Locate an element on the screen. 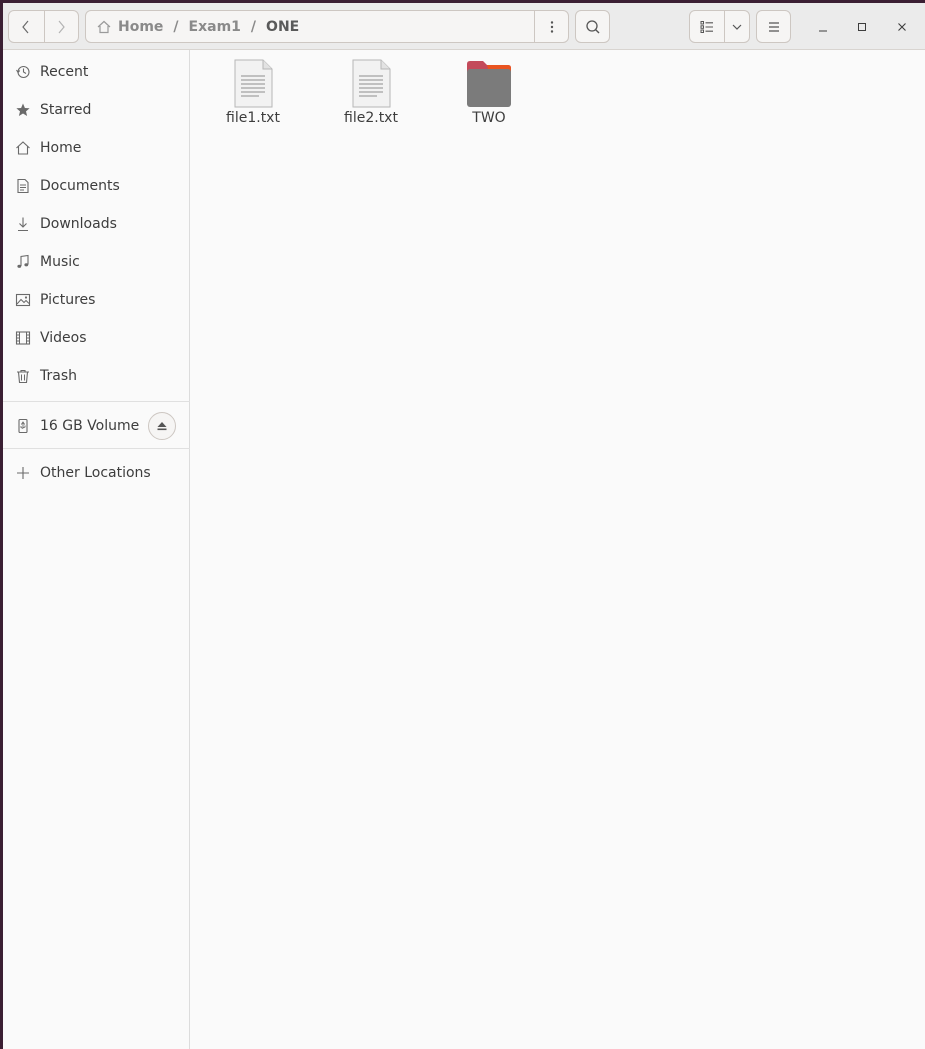 The width and height of the screenshot is (925, 1049). sidebar-item-recent: Recent is located at coordinates (96, 72).